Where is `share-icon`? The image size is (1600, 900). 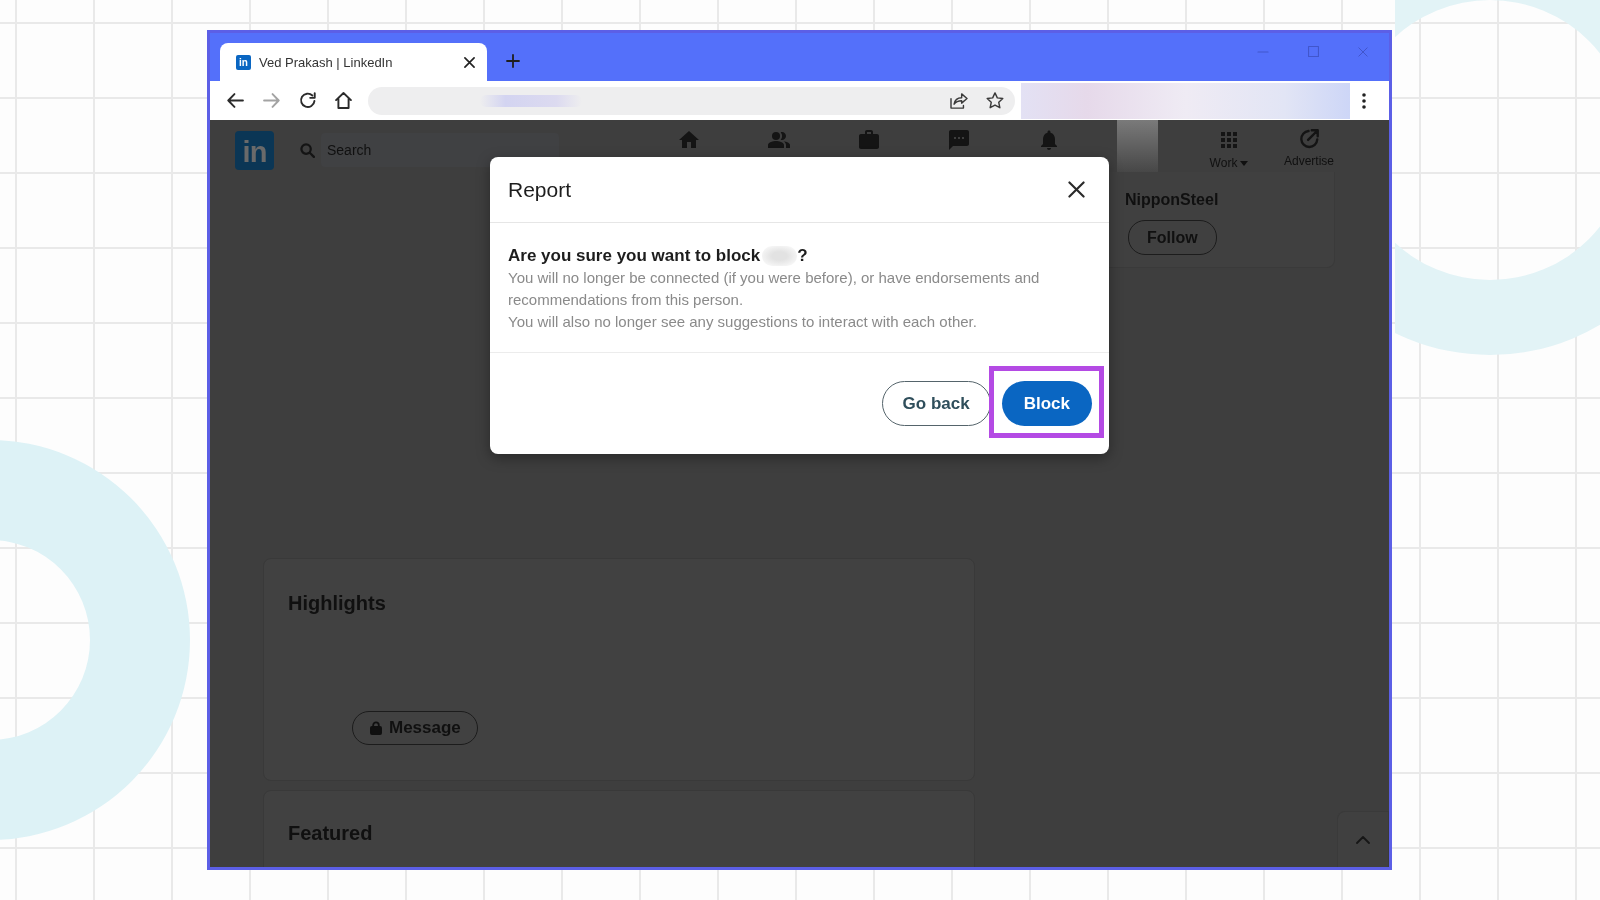
share-icon is located at coordinates (959, 100).